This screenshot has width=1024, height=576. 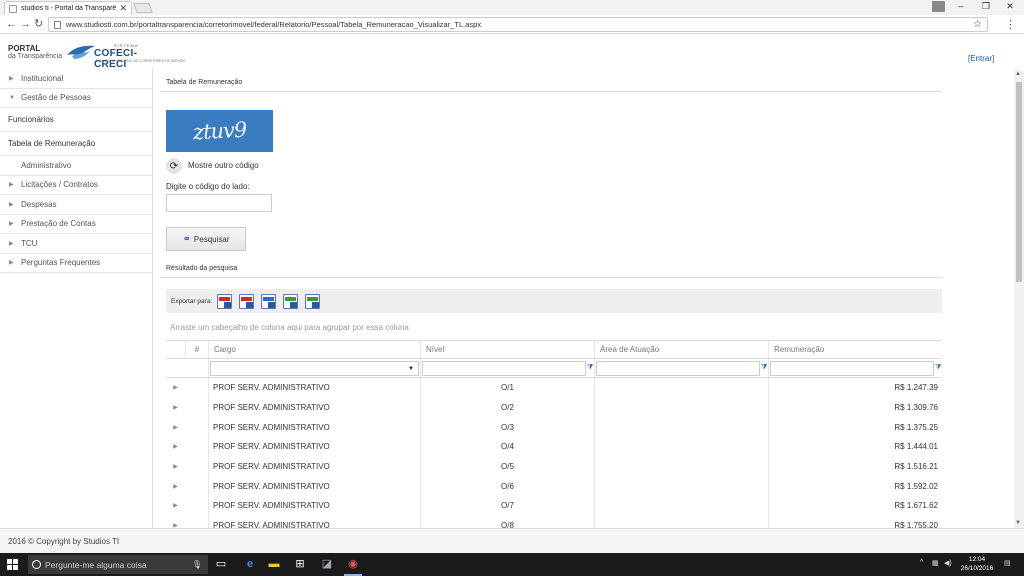 I want to click on area-cell, so click(x=681, y=447).